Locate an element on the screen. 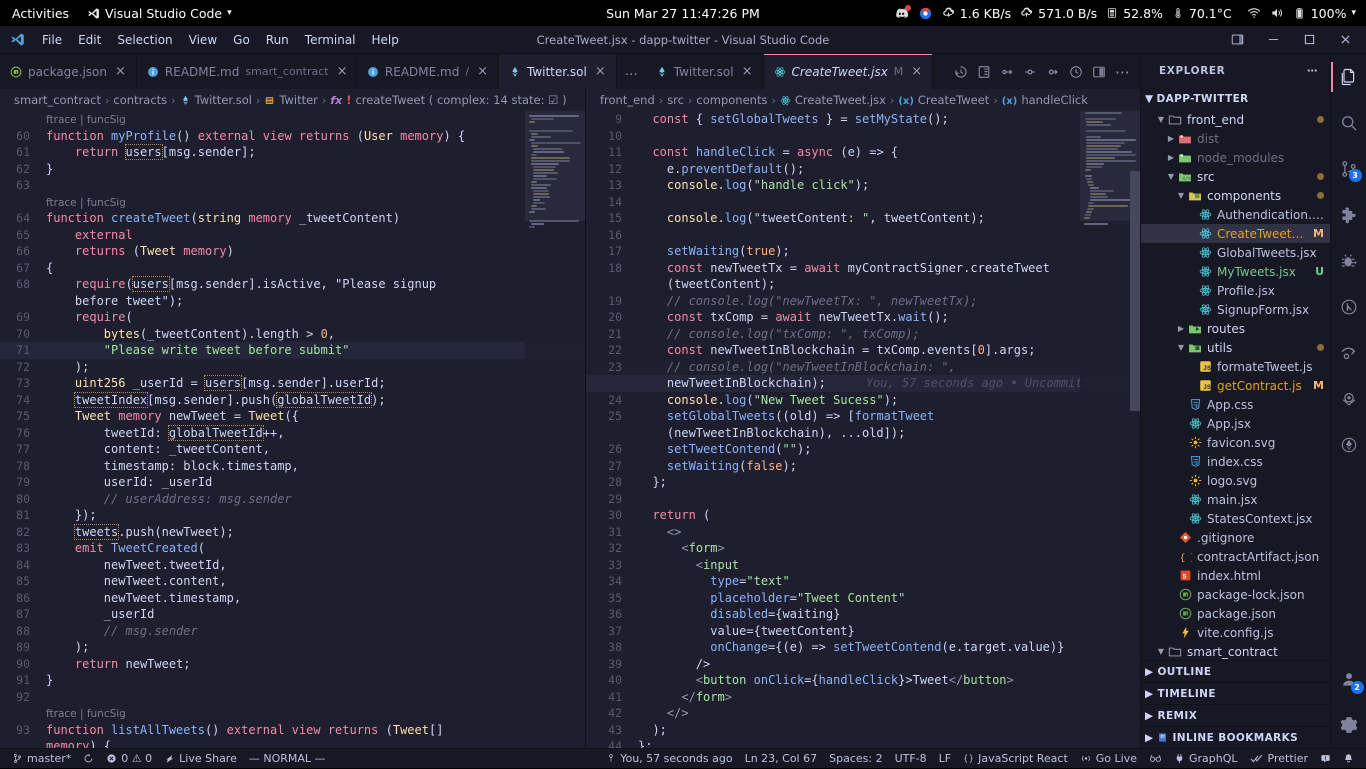  code-line: 39 /> is located at coordinates (863, 664).